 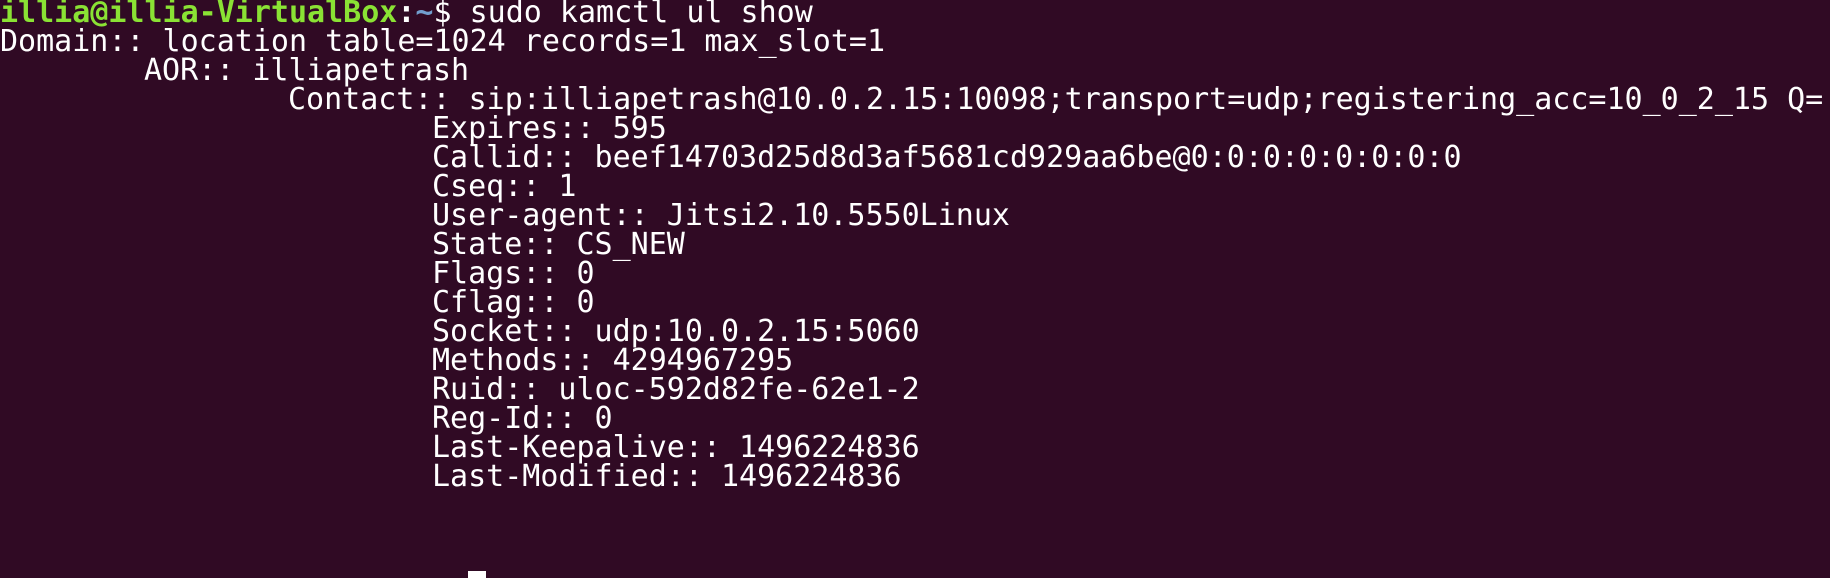 What do you see at coordinates (477, 574) in the screenshot?
I see `text-cursor` at bounding box center [477, 574].